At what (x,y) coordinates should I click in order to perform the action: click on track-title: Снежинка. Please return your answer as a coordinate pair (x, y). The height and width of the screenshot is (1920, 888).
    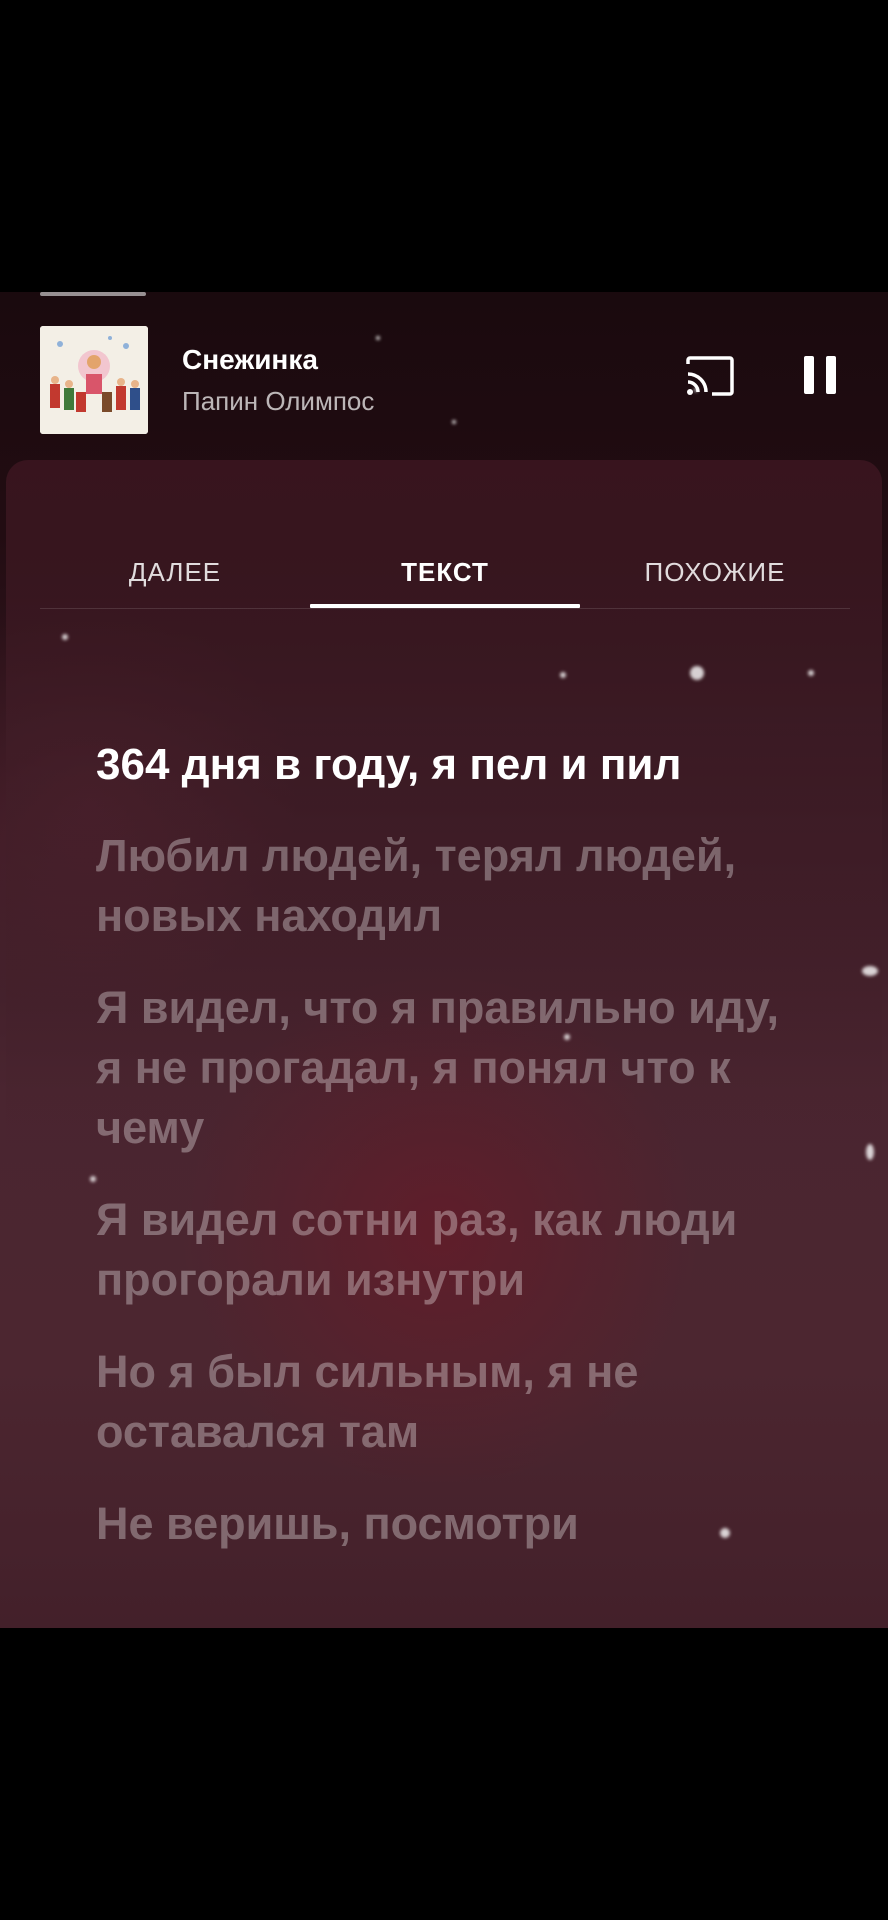
    Looking at the image, I should click on (250, 360).